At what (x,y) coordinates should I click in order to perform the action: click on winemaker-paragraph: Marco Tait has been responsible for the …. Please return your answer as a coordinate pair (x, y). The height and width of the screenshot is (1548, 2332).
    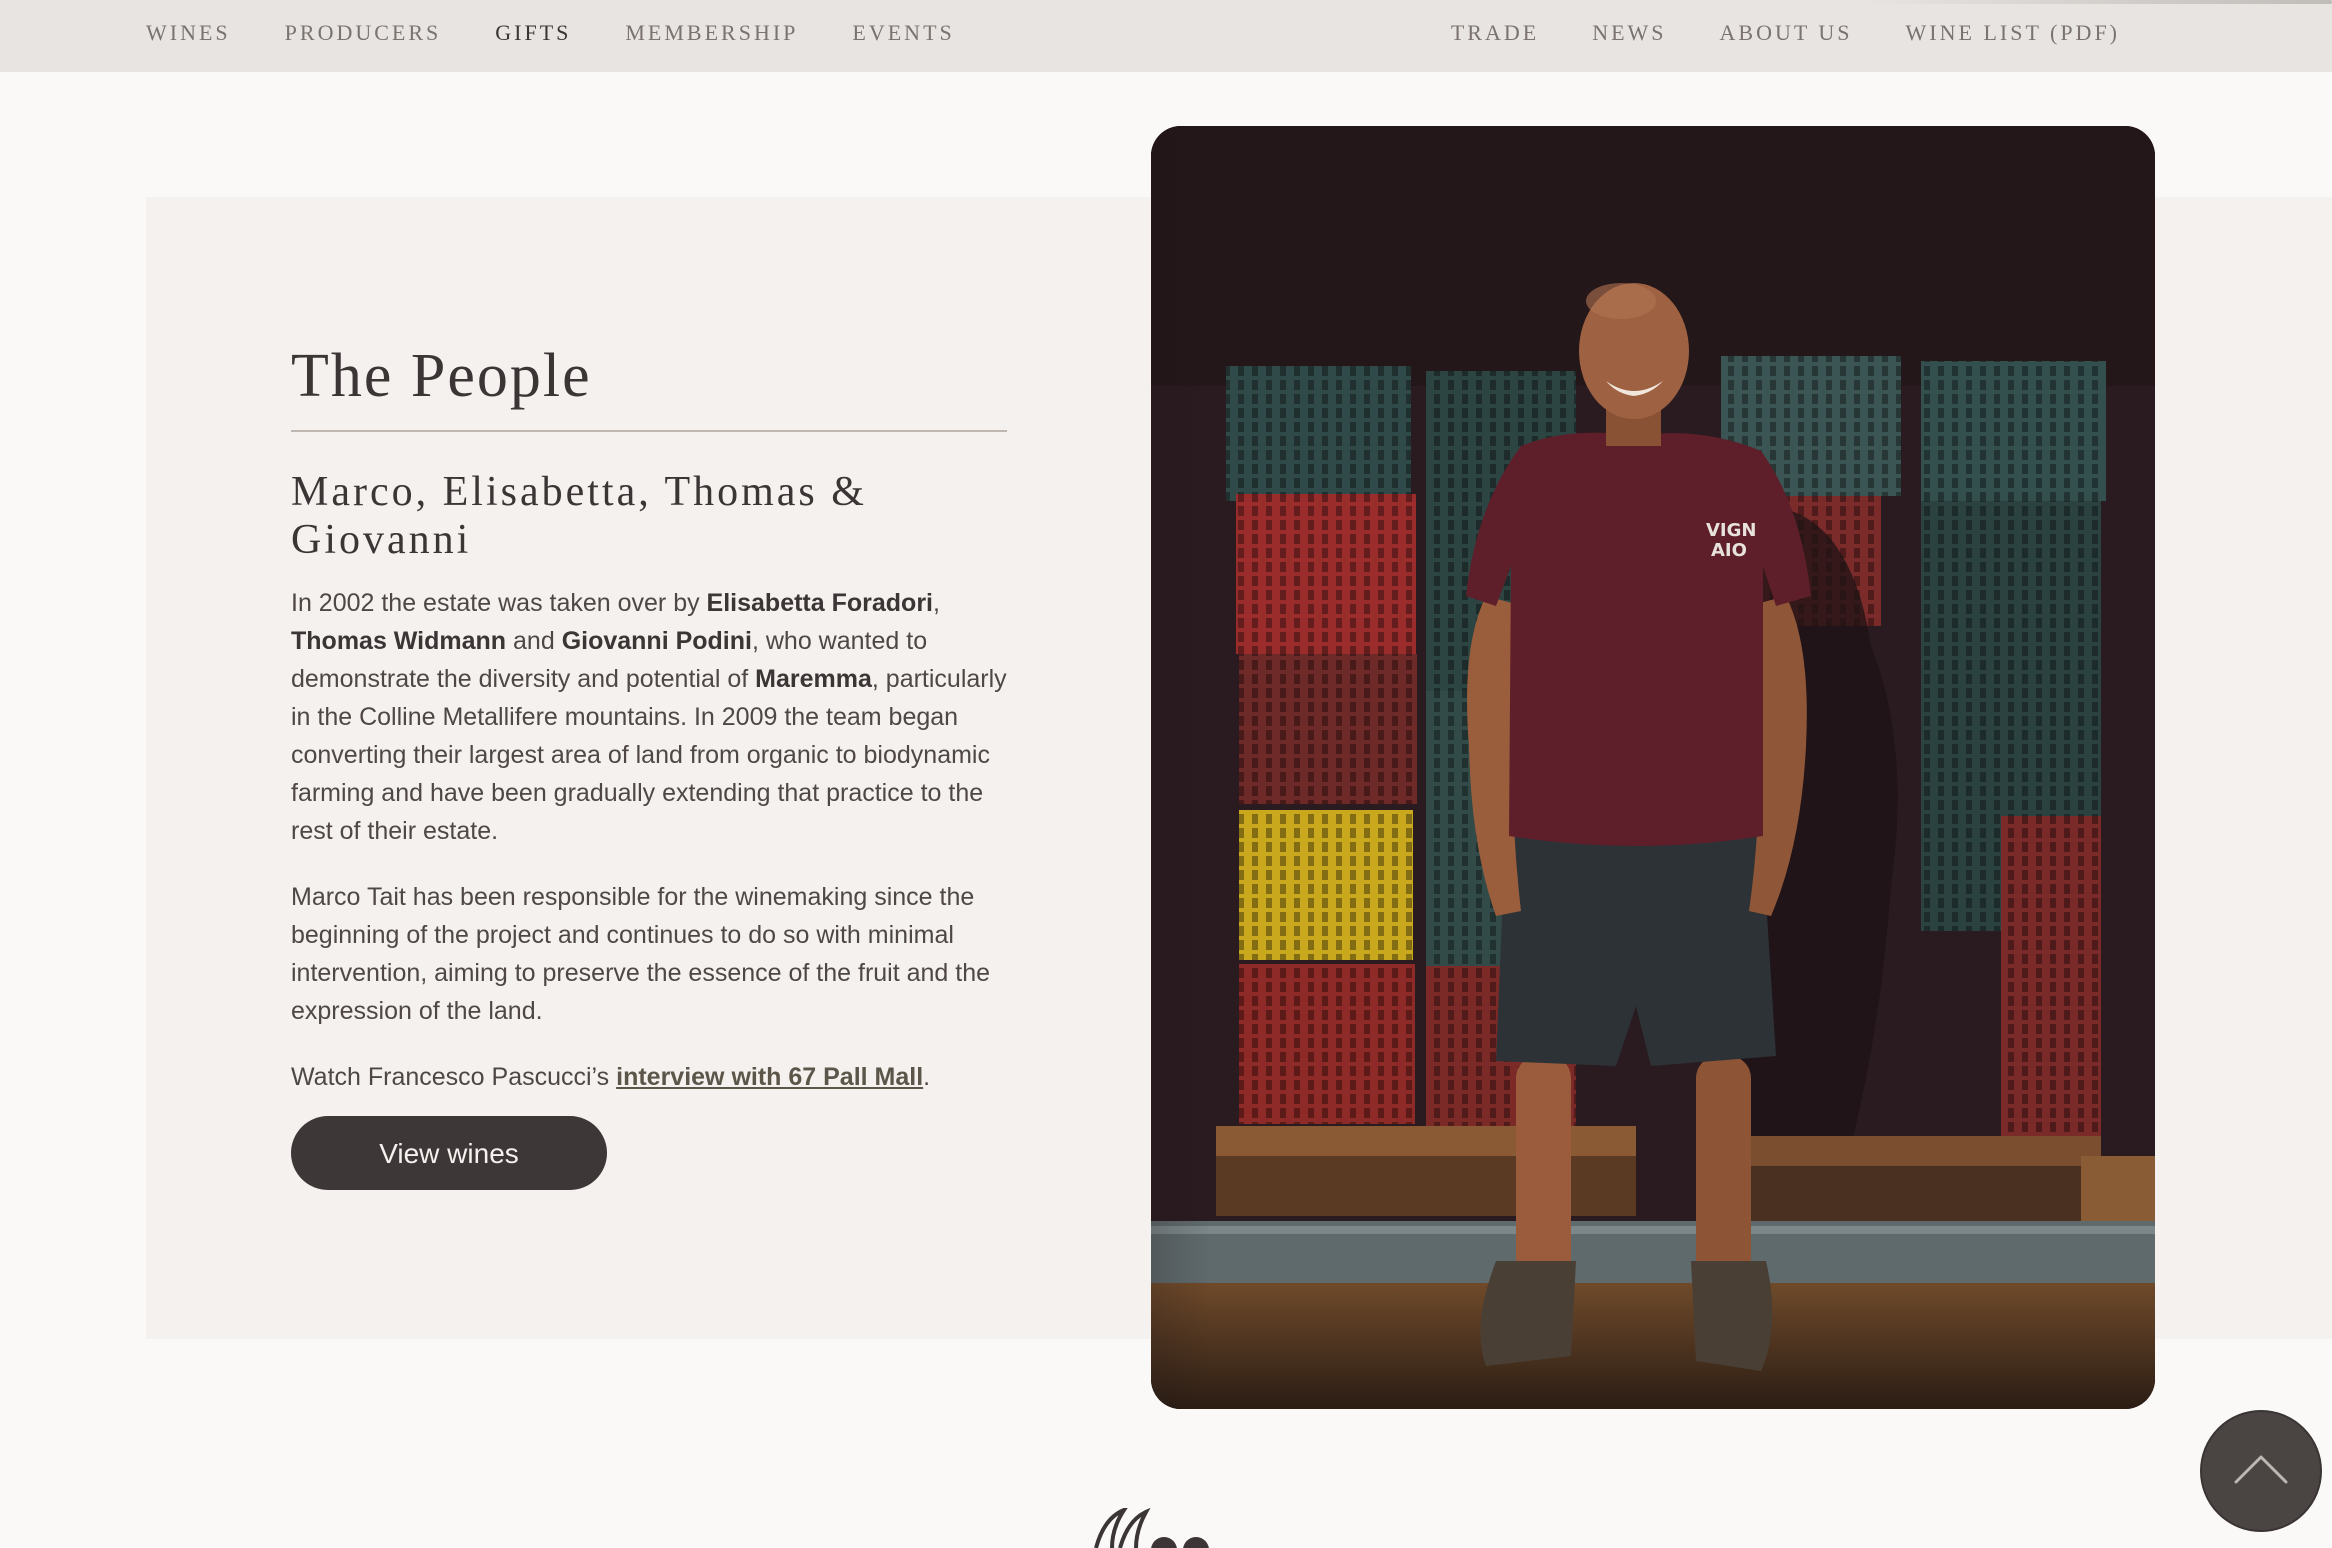
    Looking at the image, I should click on (641, 954).